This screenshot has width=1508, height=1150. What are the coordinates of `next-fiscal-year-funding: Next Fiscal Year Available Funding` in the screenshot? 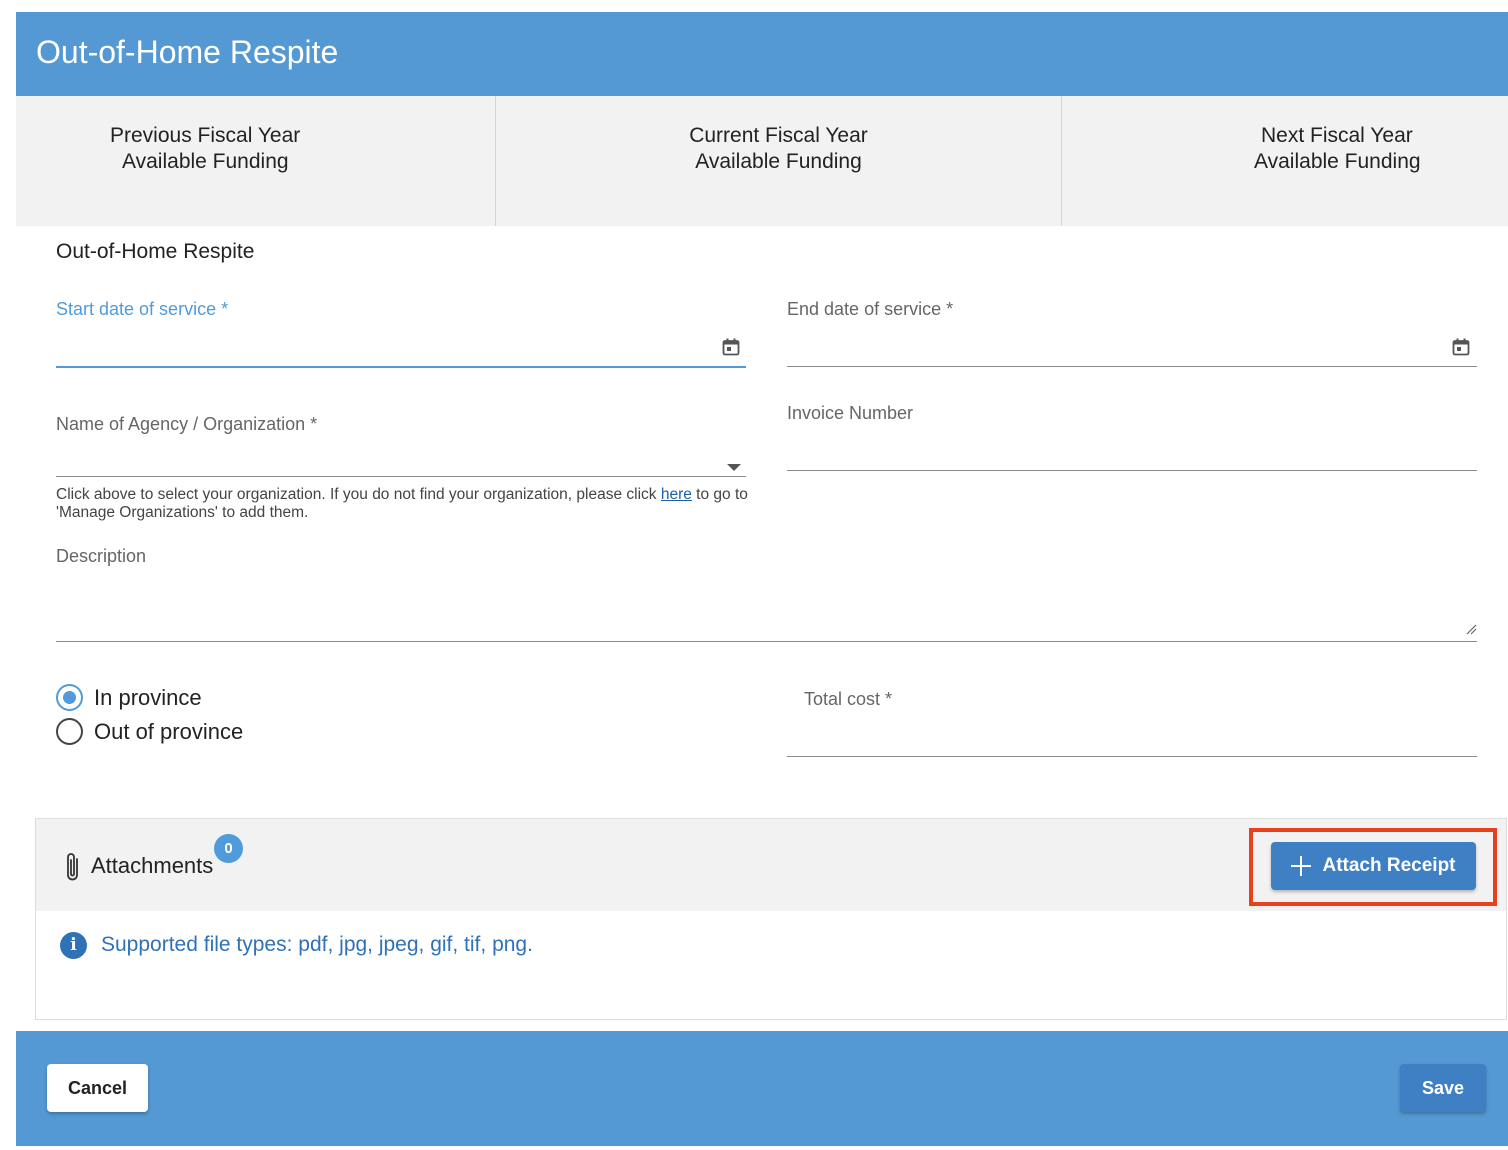 It's located at (1285, 161).